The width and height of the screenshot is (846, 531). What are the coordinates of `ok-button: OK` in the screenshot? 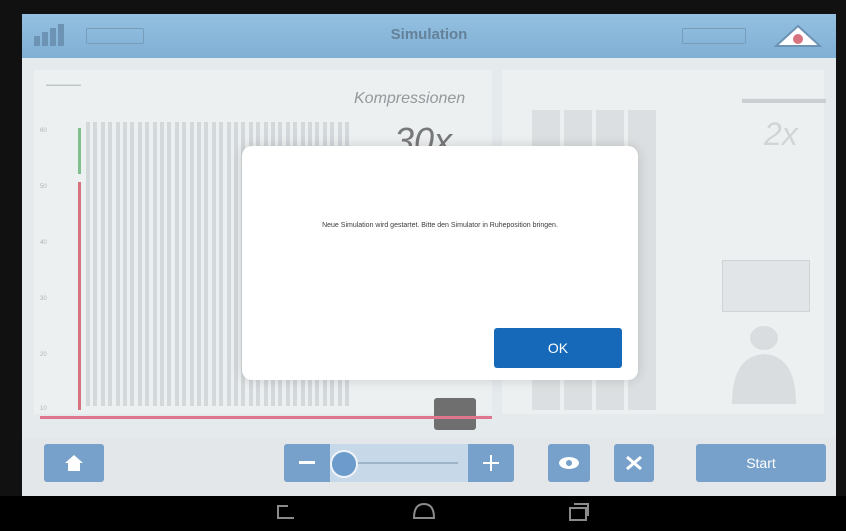 It's located at (558, 348).